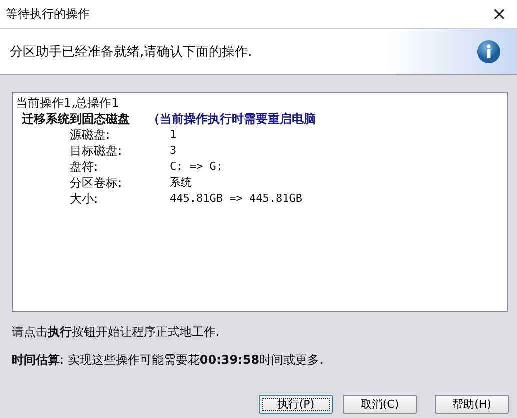  Describe the element at coordinates (174, 135) in the screenshot. I see `detail-value: 1` at that location.